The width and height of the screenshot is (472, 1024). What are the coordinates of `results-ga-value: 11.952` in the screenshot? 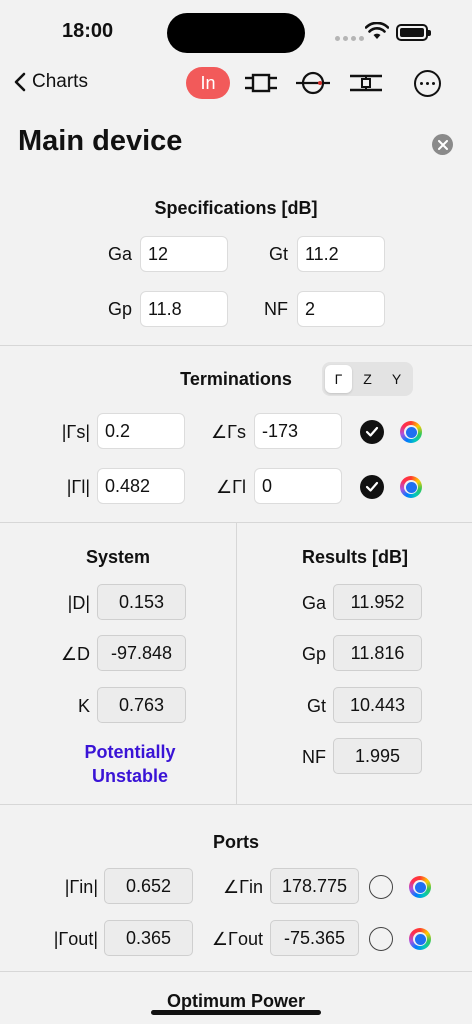 It's located at (377, 602).